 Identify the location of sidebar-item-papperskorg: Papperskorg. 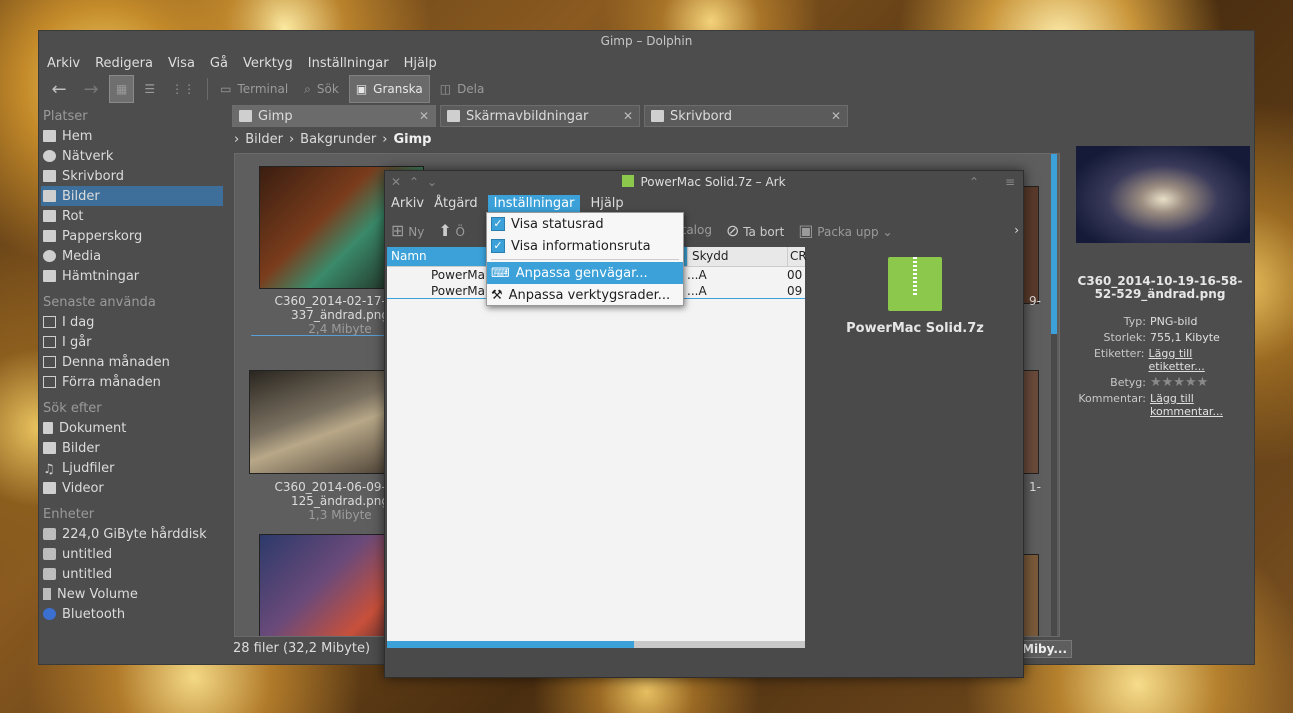
(134, 236).